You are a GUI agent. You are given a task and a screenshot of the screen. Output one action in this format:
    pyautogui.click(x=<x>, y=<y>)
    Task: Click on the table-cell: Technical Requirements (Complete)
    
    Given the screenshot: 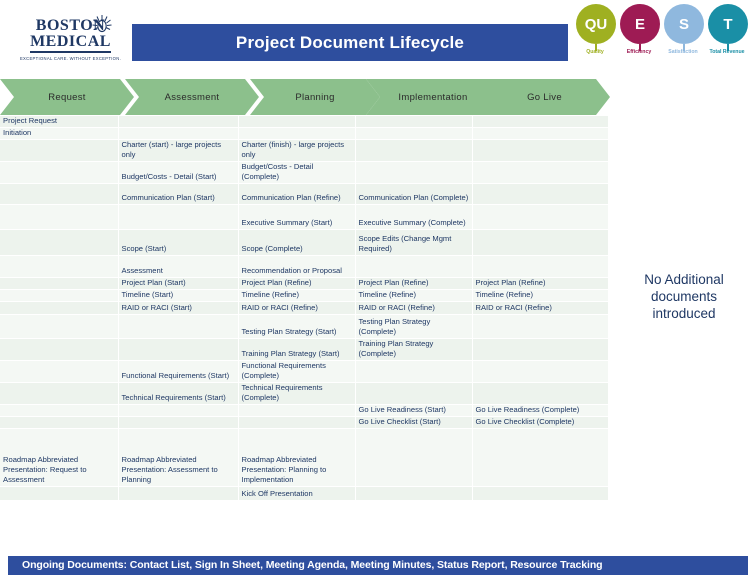 What is the action you would take?
    pyautogui.click(x=297, y=394)
    